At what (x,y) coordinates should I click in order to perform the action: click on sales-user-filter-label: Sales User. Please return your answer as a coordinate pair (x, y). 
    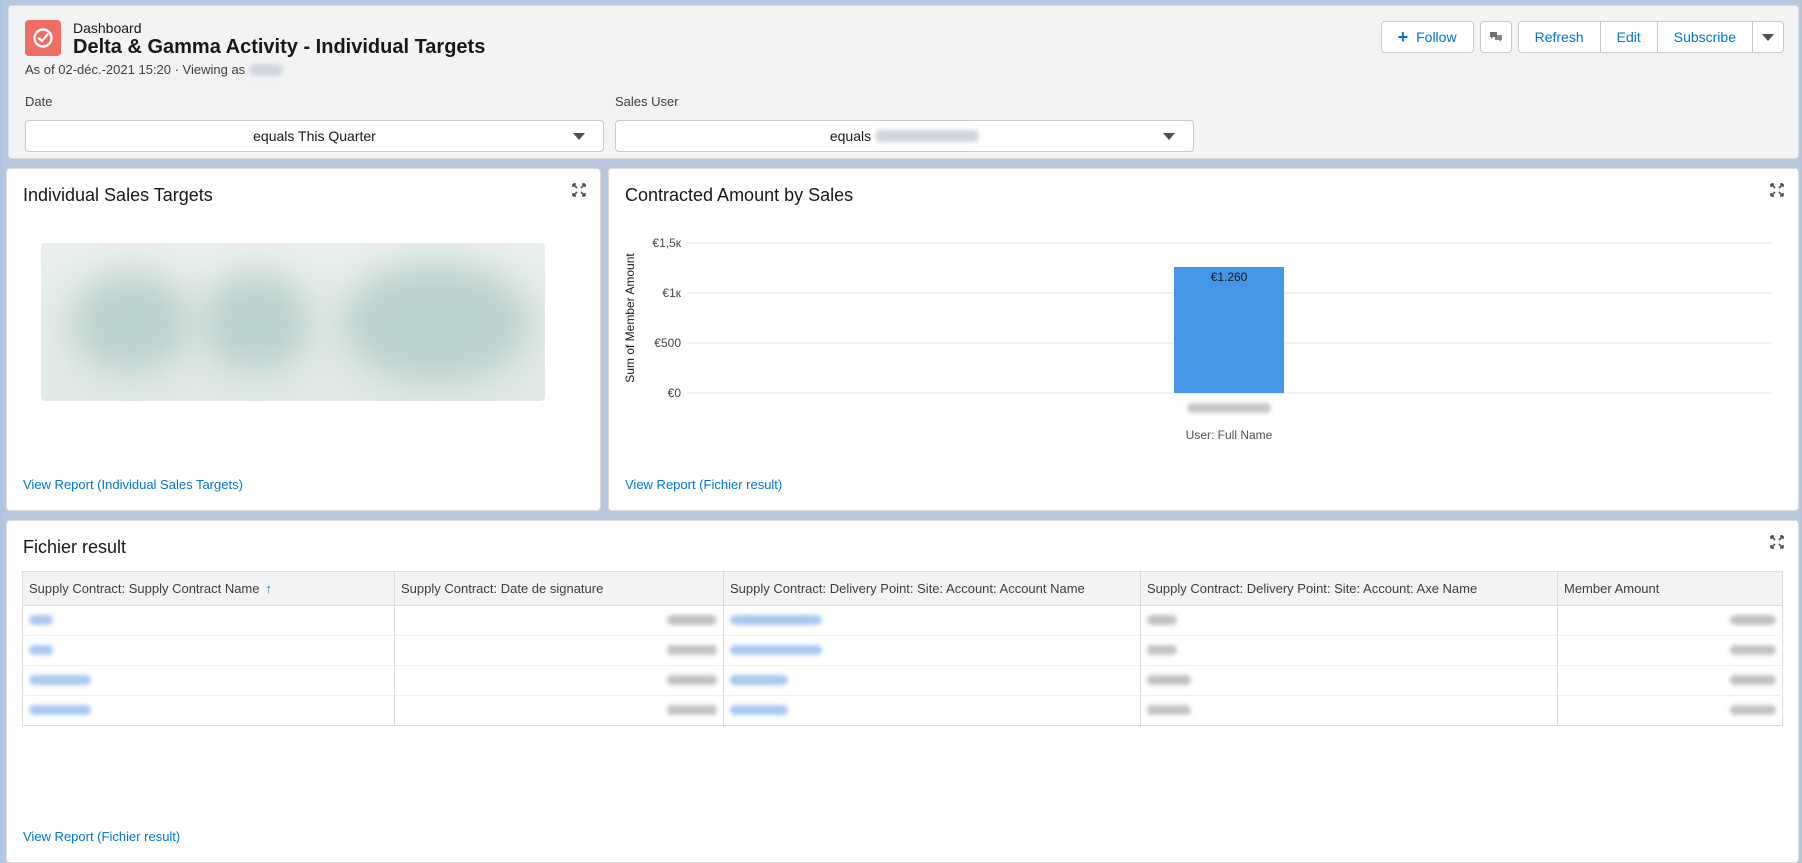
    Looking at the image, I should click on (647, 101).